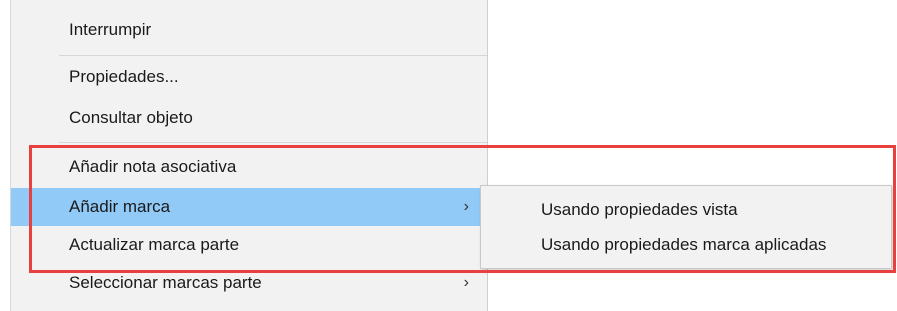  I want to click on menu-item-label: Actualizar marca parte, so click(154, 244).